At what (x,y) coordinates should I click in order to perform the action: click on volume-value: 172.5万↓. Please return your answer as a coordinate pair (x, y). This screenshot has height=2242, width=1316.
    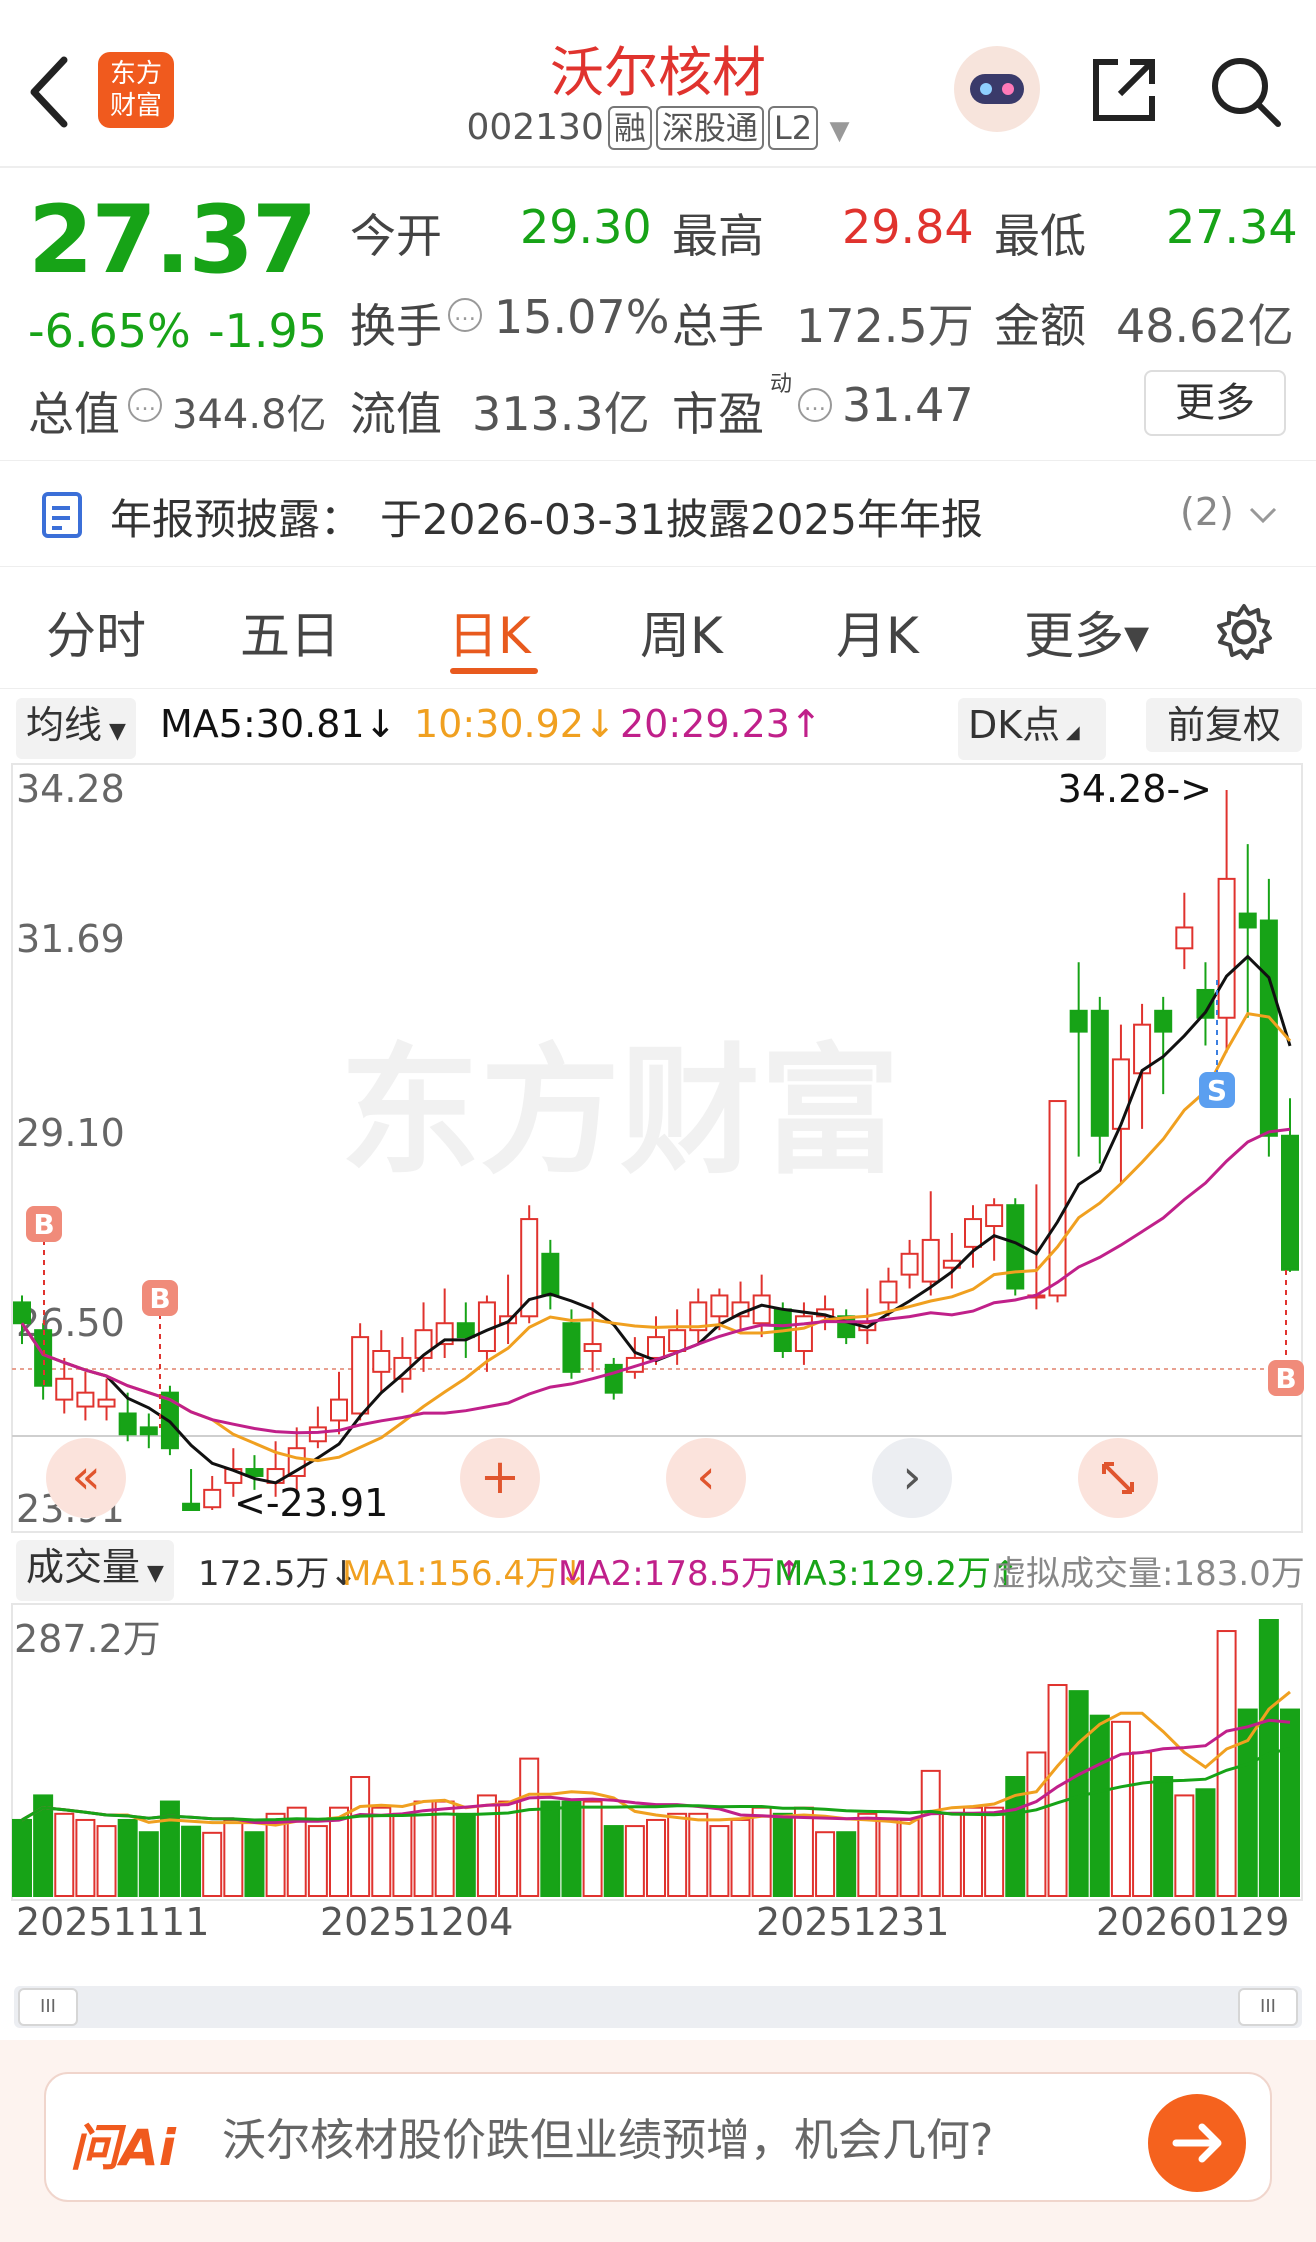
    Looking at the image, I should click on (278, 1574).